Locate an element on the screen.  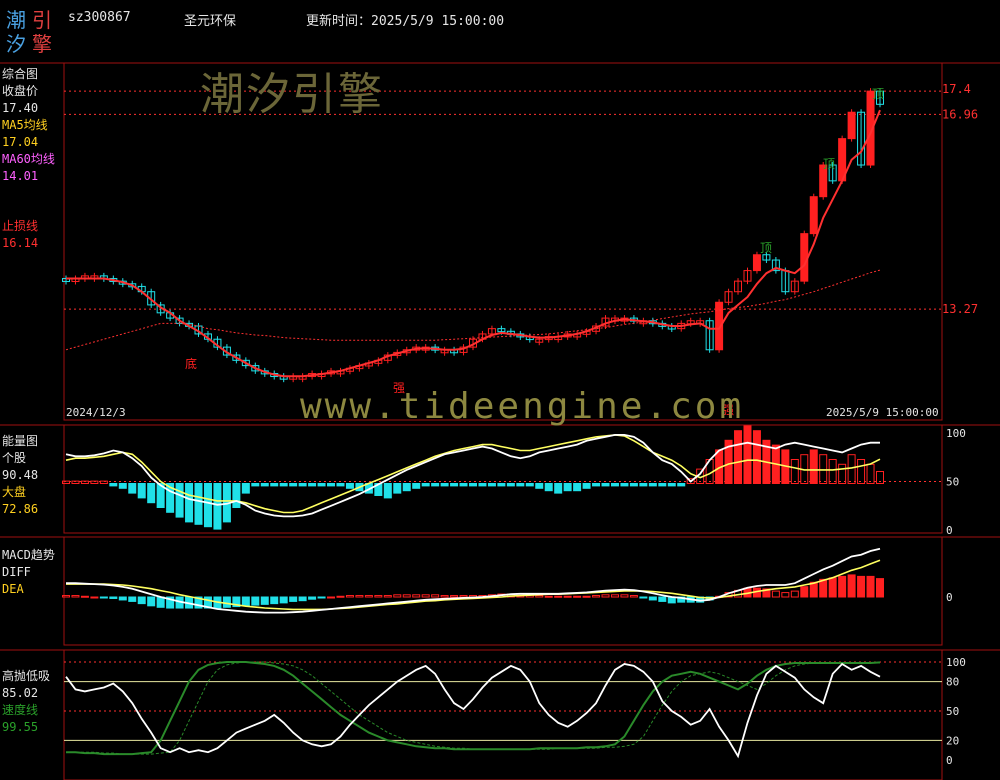
stop-label: 止损线 is located at coordinates (20, 226).